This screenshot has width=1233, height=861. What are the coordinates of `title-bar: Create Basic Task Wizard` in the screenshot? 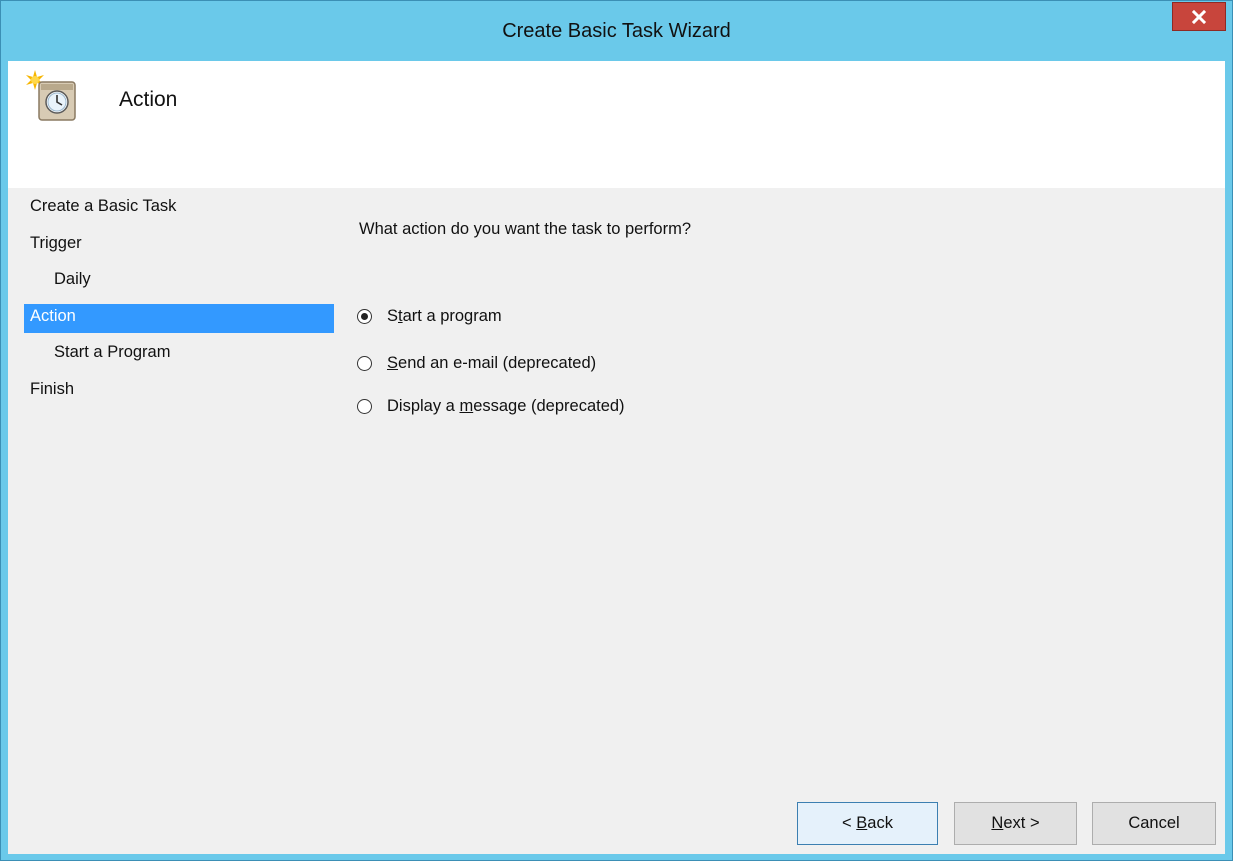 It's located at (616, 31).